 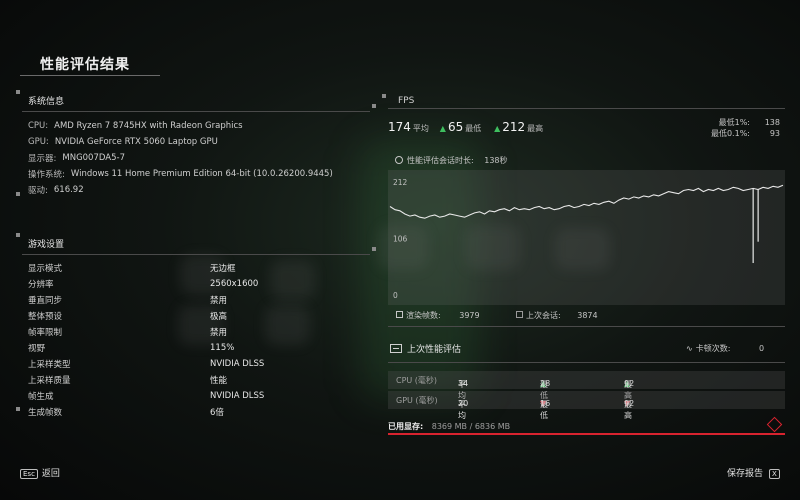 I want to click on vram-value: 8369 MB / 6836 MB, so click(x=471, y=426).